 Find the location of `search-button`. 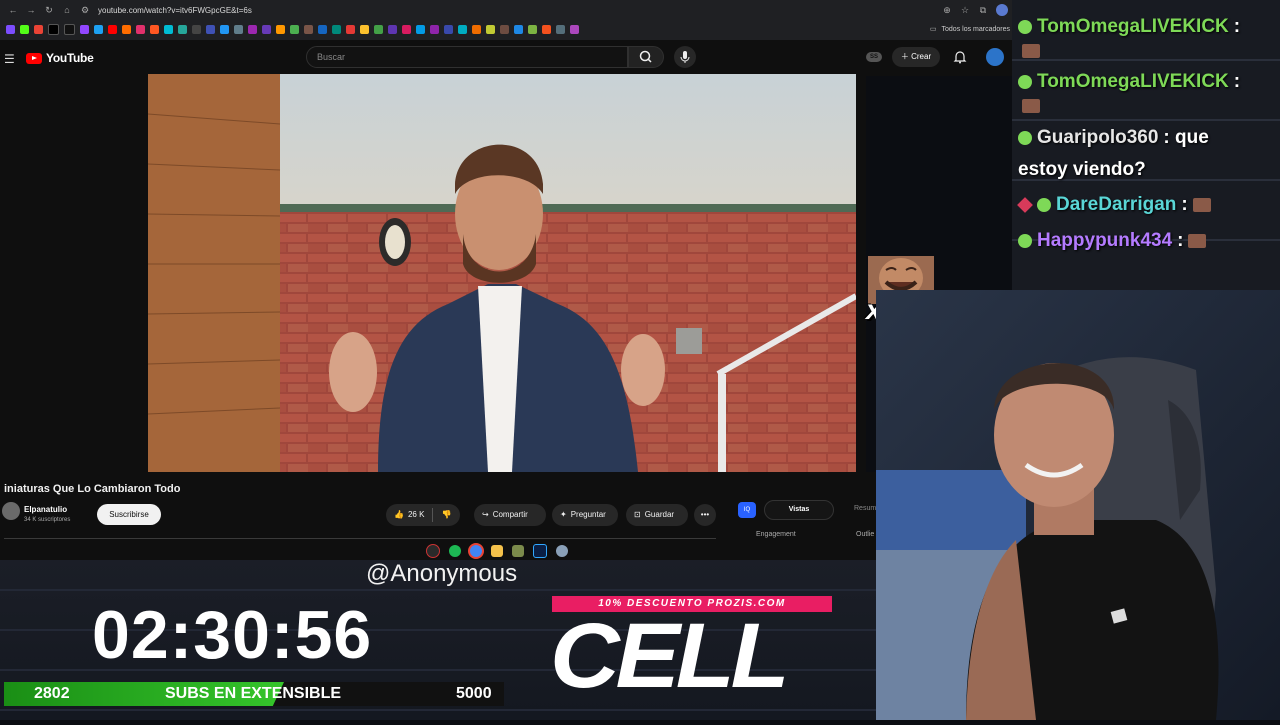

search-button is located at coordinates (646, 57).